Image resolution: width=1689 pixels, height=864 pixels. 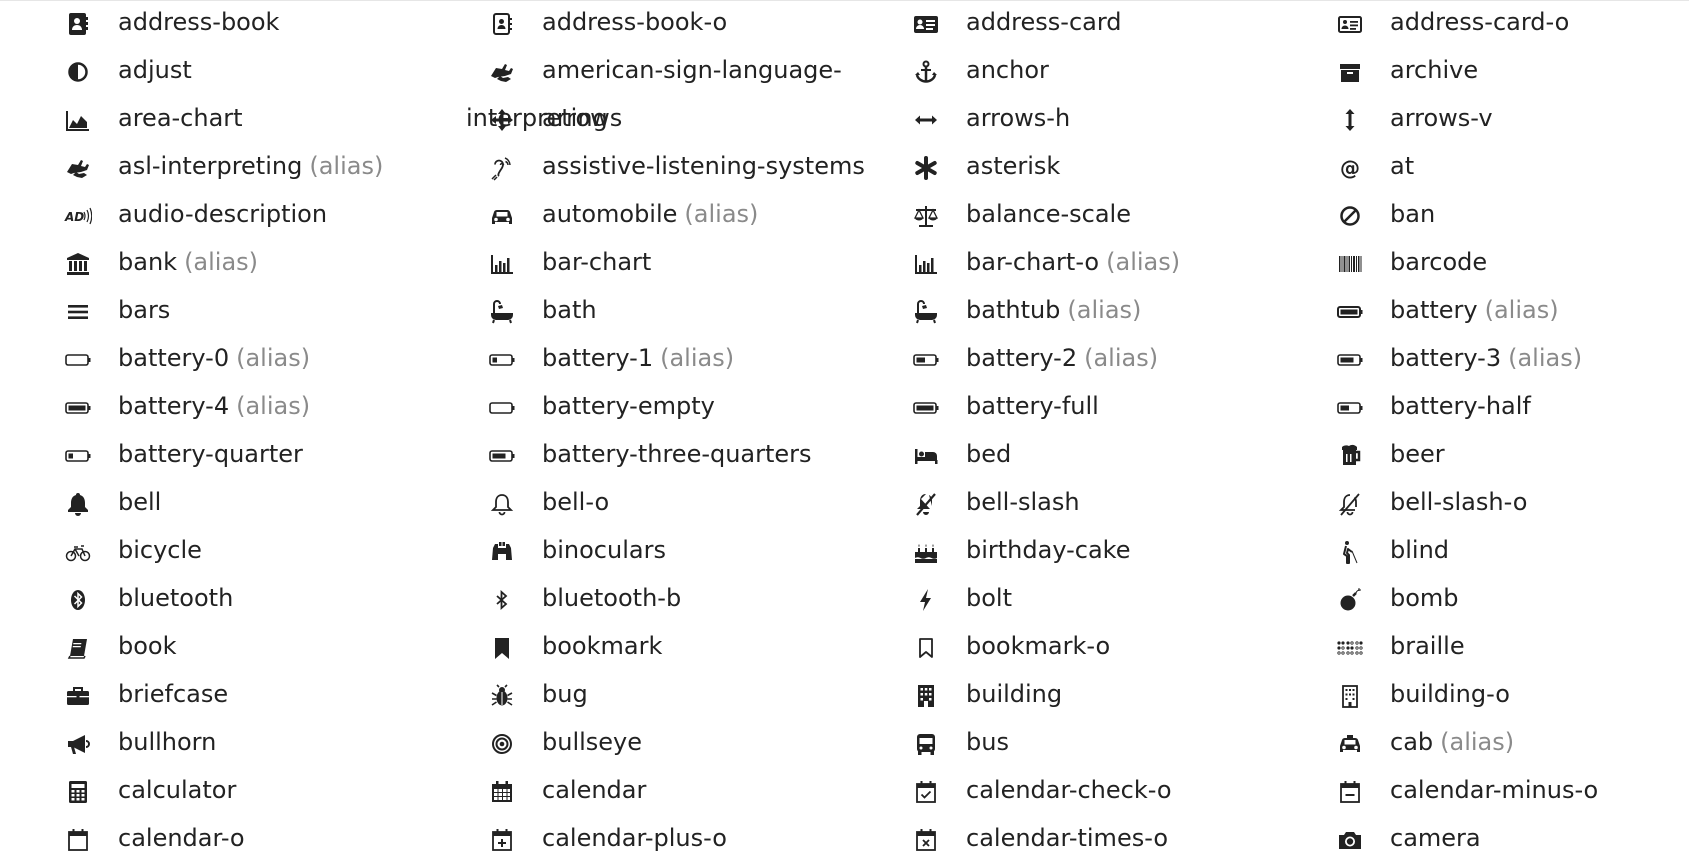 I want to click on icon-list-item: area-chart, so click(x=276, y=120).